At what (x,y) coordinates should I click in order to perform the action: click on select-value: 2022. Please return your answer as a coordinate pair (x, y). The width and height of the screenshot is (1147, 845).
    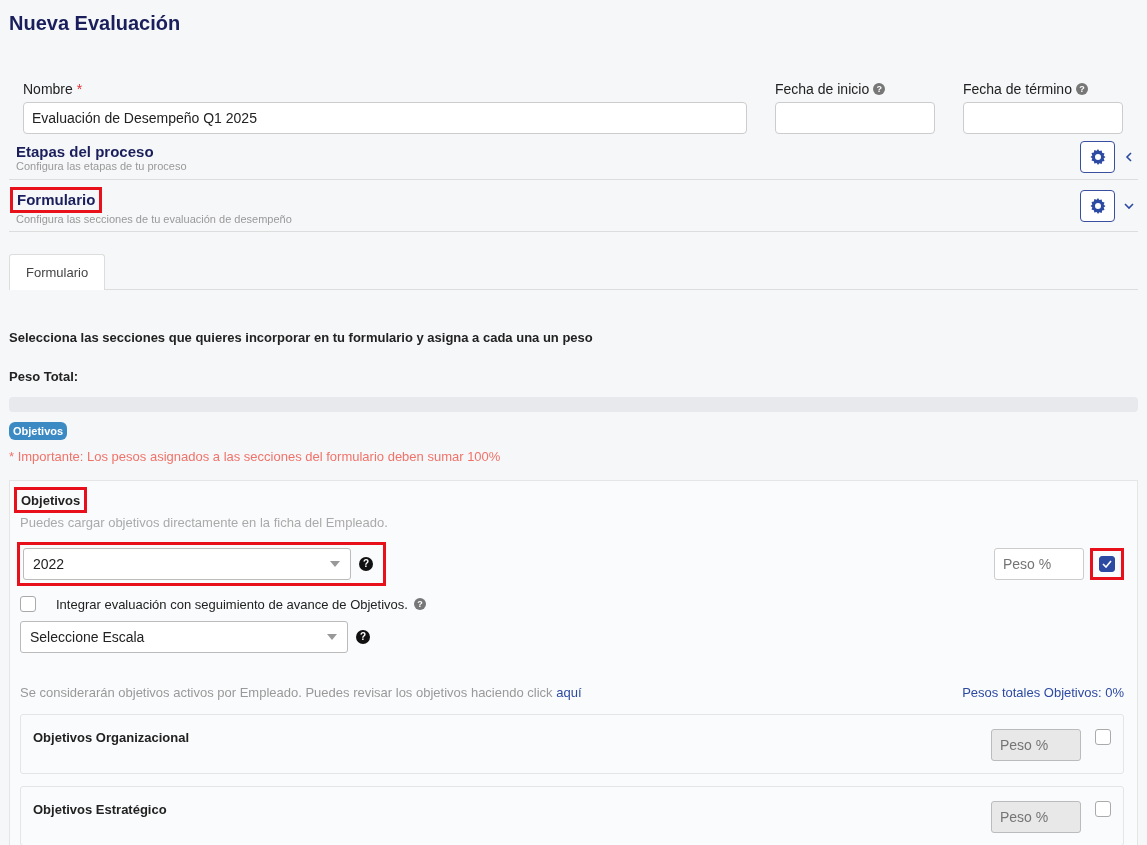
    Looking at the image, I should click on (49, 564).